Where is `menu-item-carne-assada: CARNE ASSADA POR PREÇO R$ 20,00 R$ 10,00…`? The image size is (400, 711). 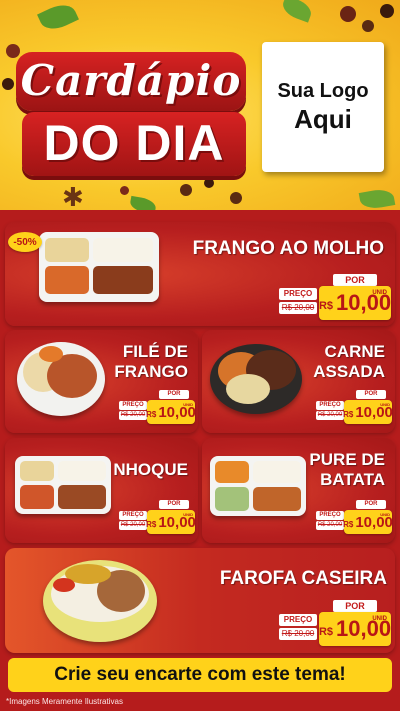
menu-item-carne-assada: CARNE ASSADA POR PREÇO R$ 20,00 R$ 10,00… is located at coordinates (298, 381).